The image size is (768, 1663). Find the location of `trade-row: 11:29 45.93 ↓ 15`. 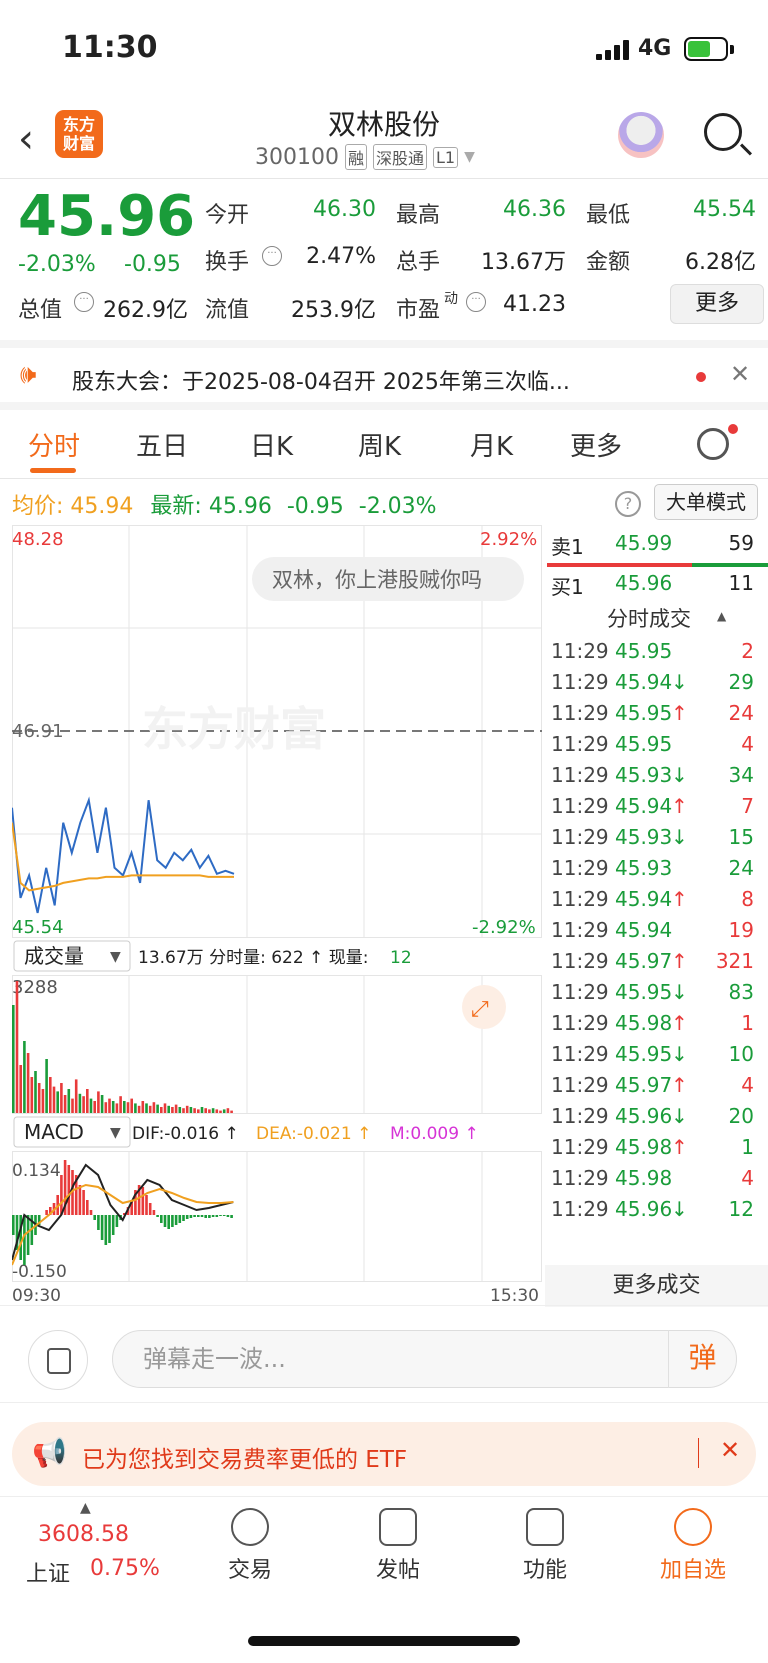

trade-row: 11:29 45.93 ↓ 15 is located at coordinates (656, 837).